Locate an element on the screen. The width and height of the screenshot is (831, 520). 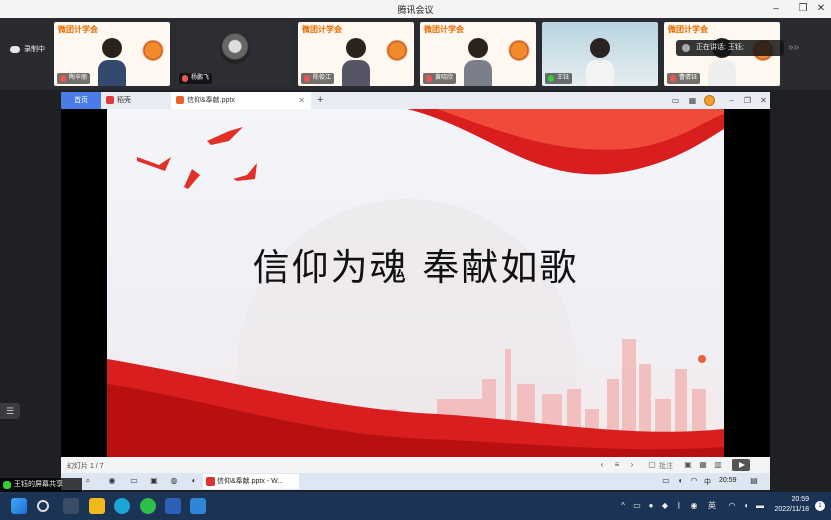
windows-start-icon is located at coordinates (19, 506).